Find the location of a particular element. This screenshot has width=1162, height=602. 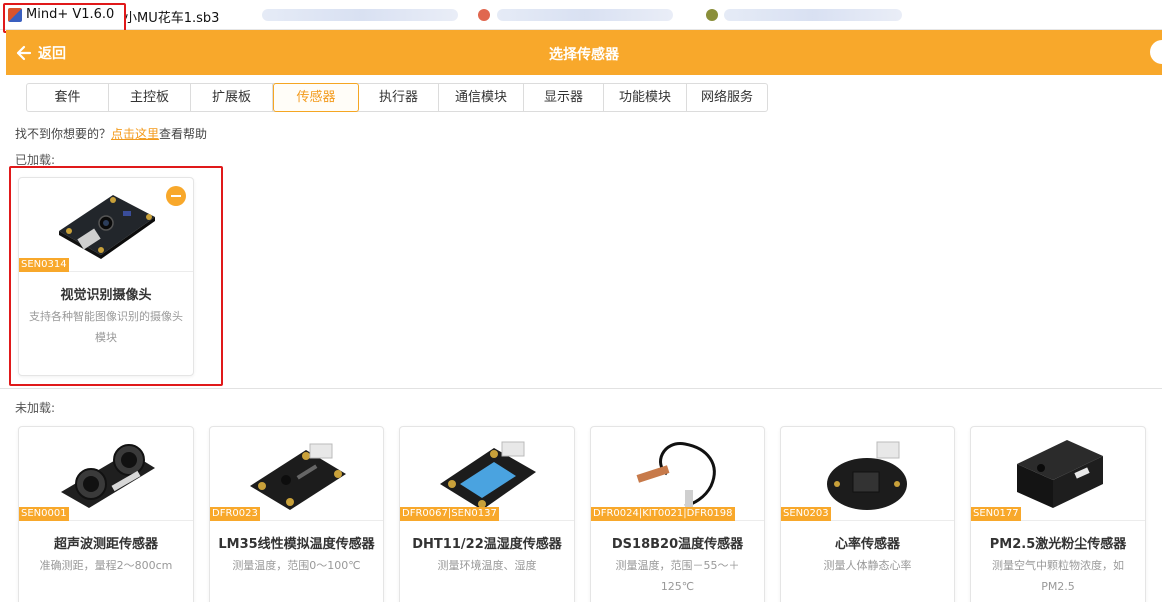

card-code: SEN0314 is located at coordinates (44, 265).